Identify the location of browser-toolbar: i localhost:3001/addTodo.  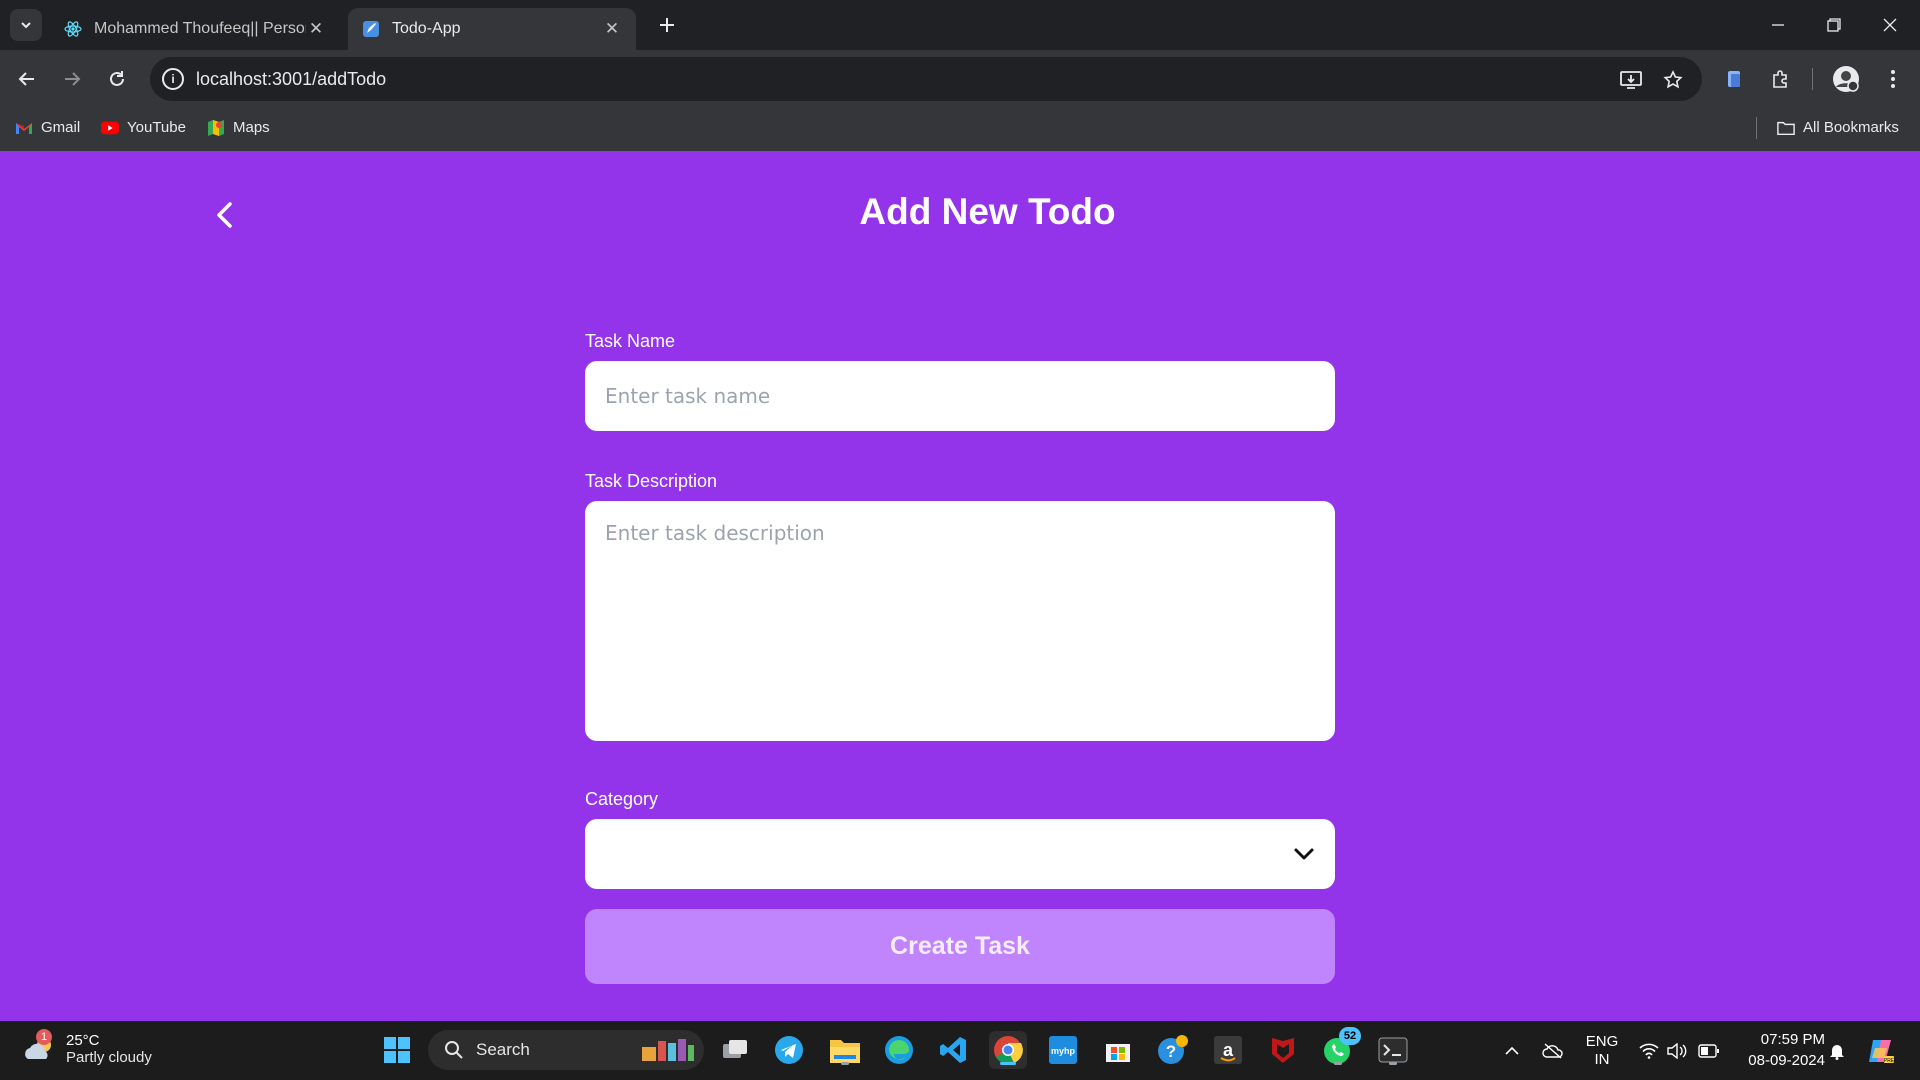
(960, 79).